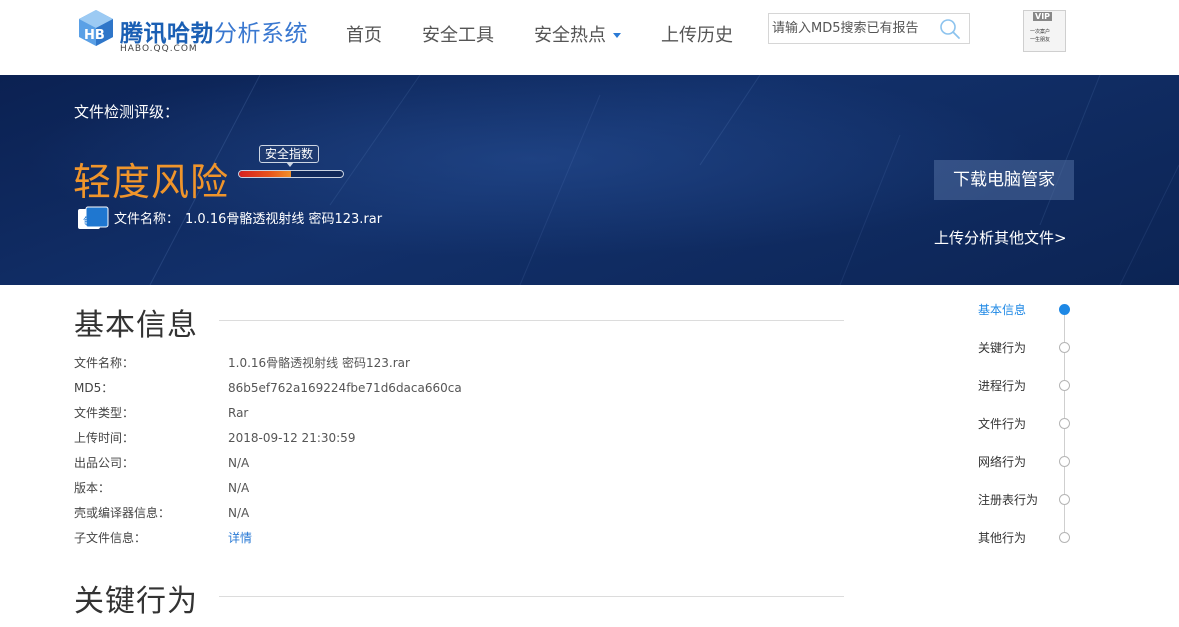 Image resolution: width=1179 pixels, height=627 pixels. What do you see at coordinates (1040, 32) in the screenshot?
I see `avatar-text-line1: 一次案户` at bounding box center [1040, 32].